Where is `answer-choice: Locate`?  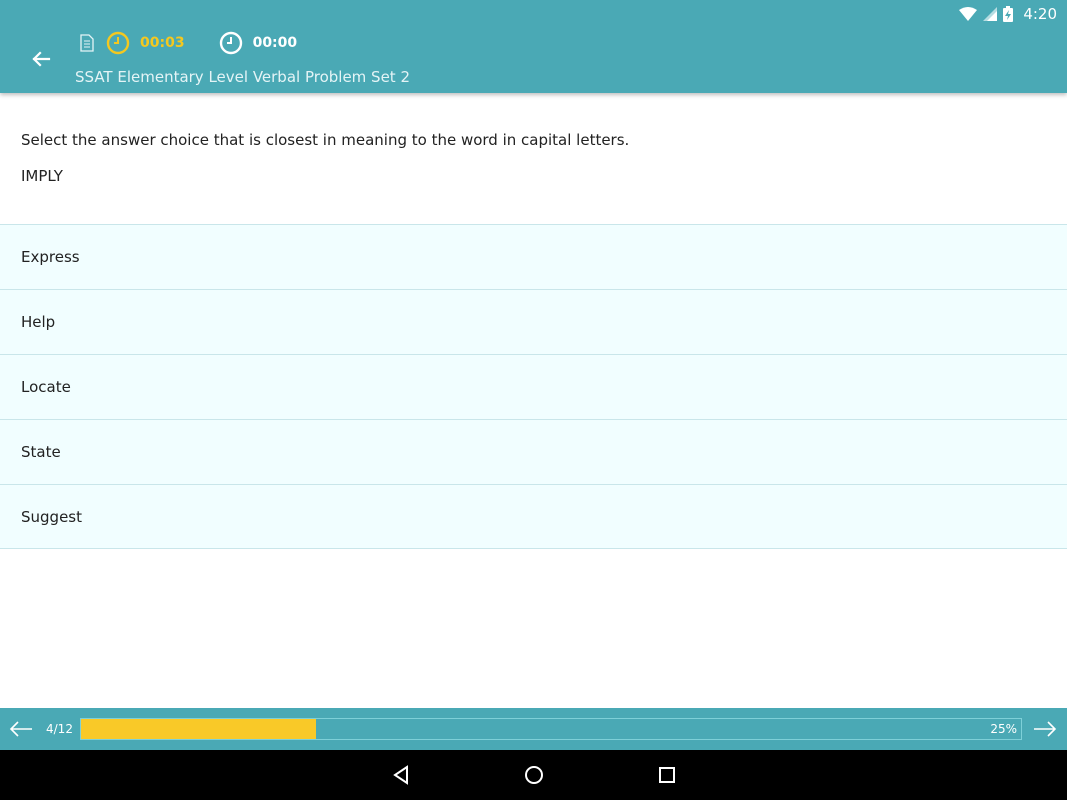 answer-choice: Locate is located at coordinates (533, 386).